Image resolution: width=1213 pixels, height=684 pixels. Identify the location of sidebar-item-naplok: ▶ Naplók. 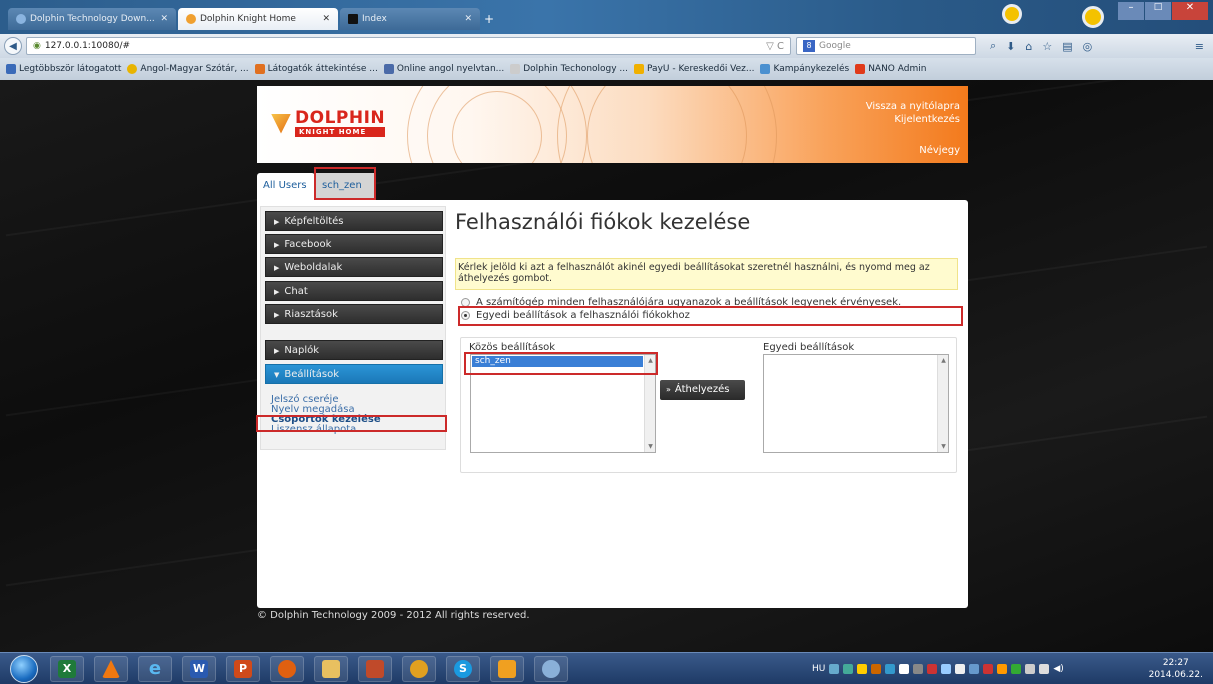
(354, 350).